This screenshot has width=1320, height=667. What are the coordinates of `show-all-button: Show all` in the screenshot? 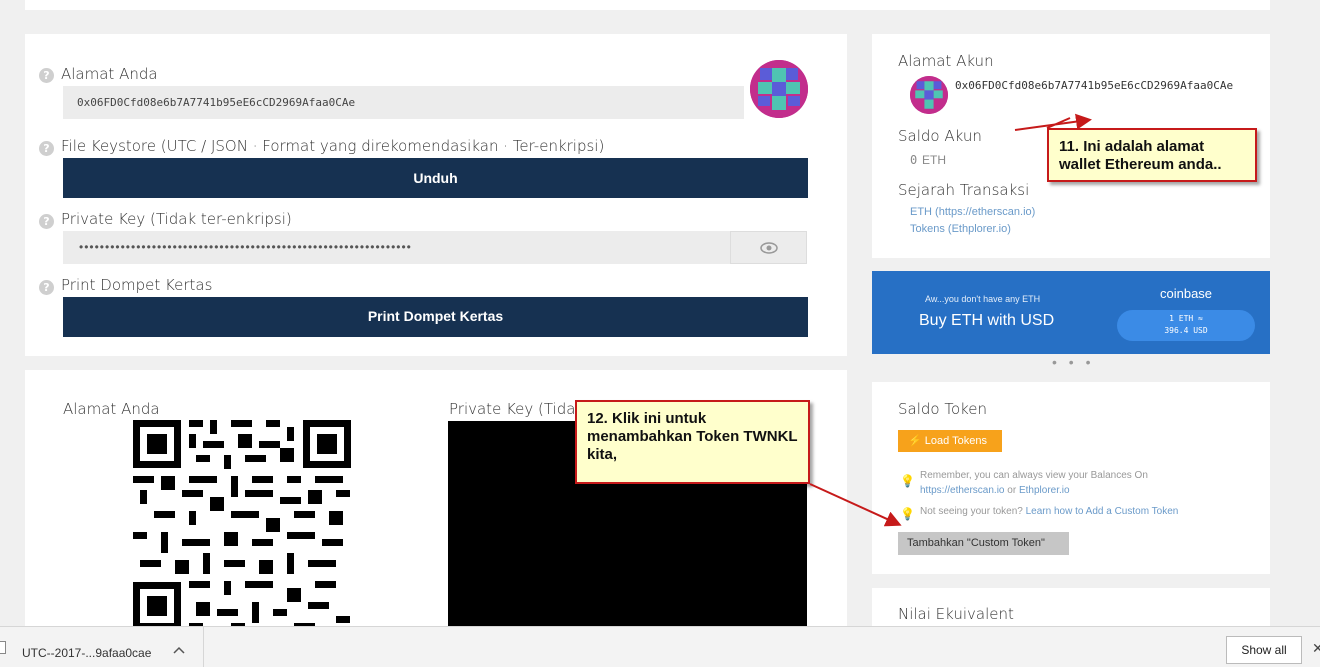 It's located at (1264, 650).